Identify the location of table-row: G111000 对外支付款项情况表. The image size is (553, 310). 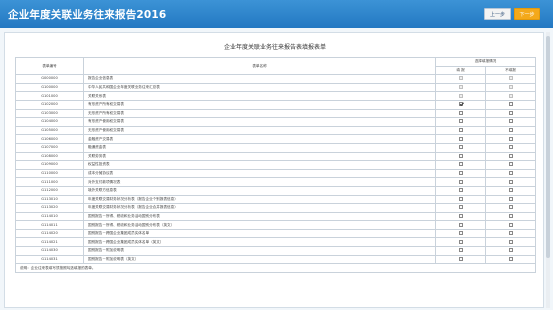
(275, 182).